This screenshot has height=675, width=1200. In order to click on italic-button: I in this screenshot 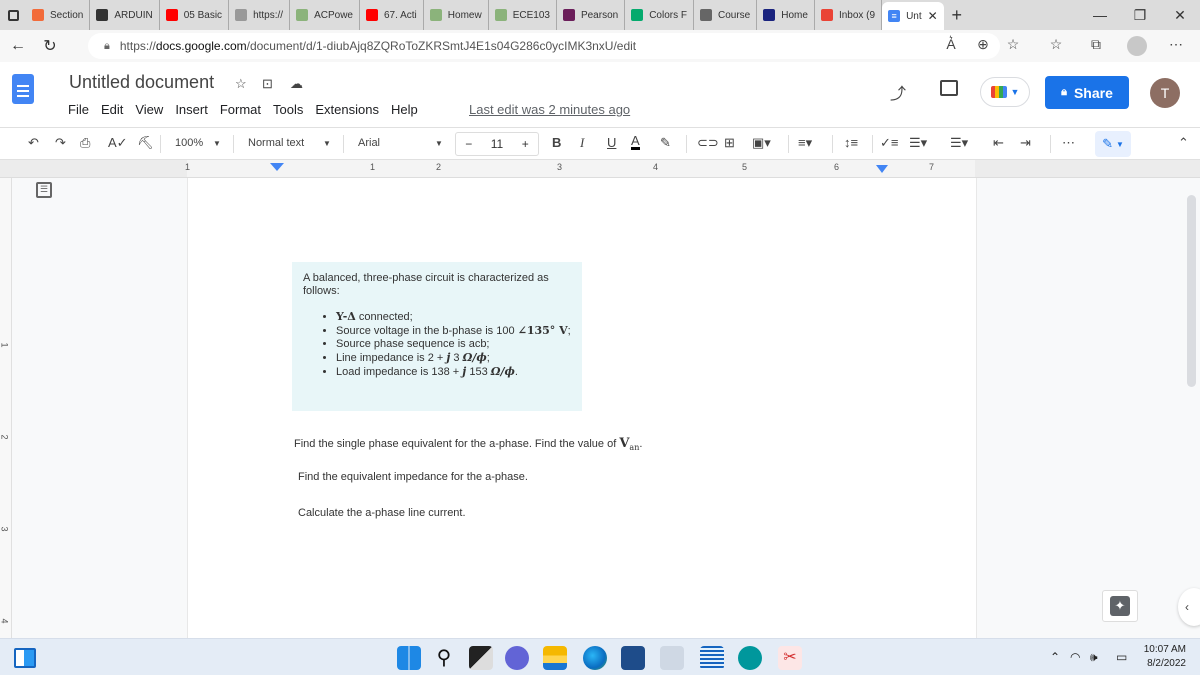, I will do `click(582, 143)`.